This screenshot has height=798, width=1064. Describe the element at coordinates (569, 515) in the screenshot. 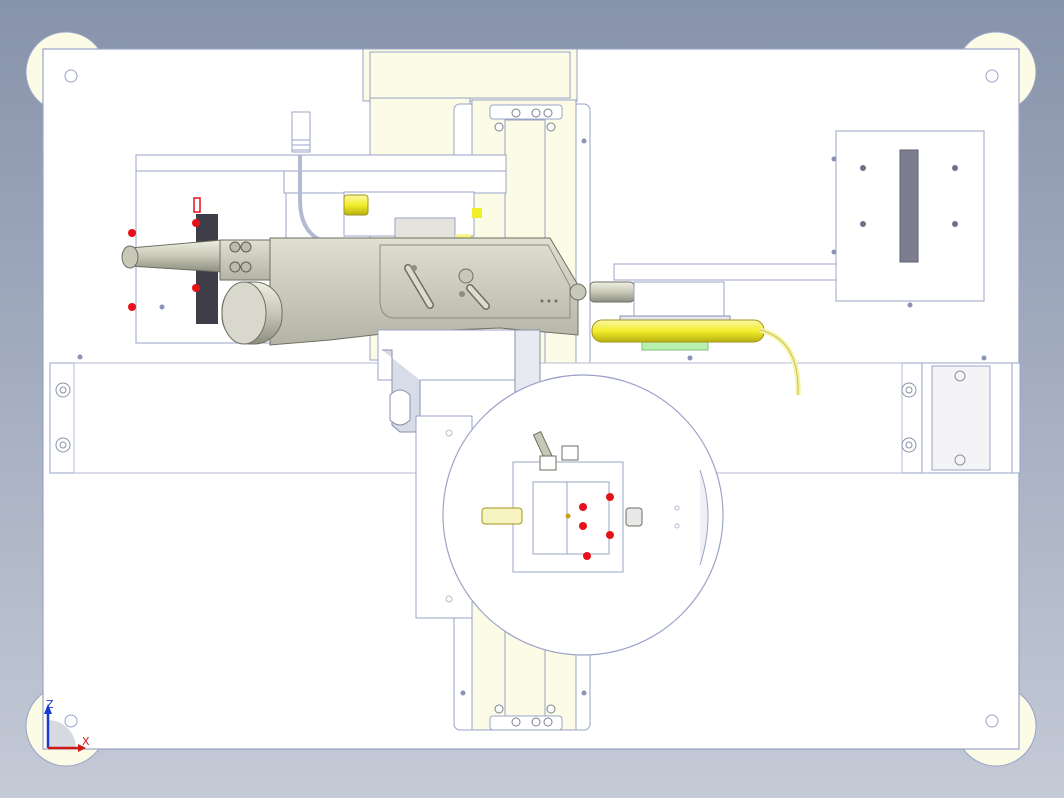

I see `rotary-table` at that location.